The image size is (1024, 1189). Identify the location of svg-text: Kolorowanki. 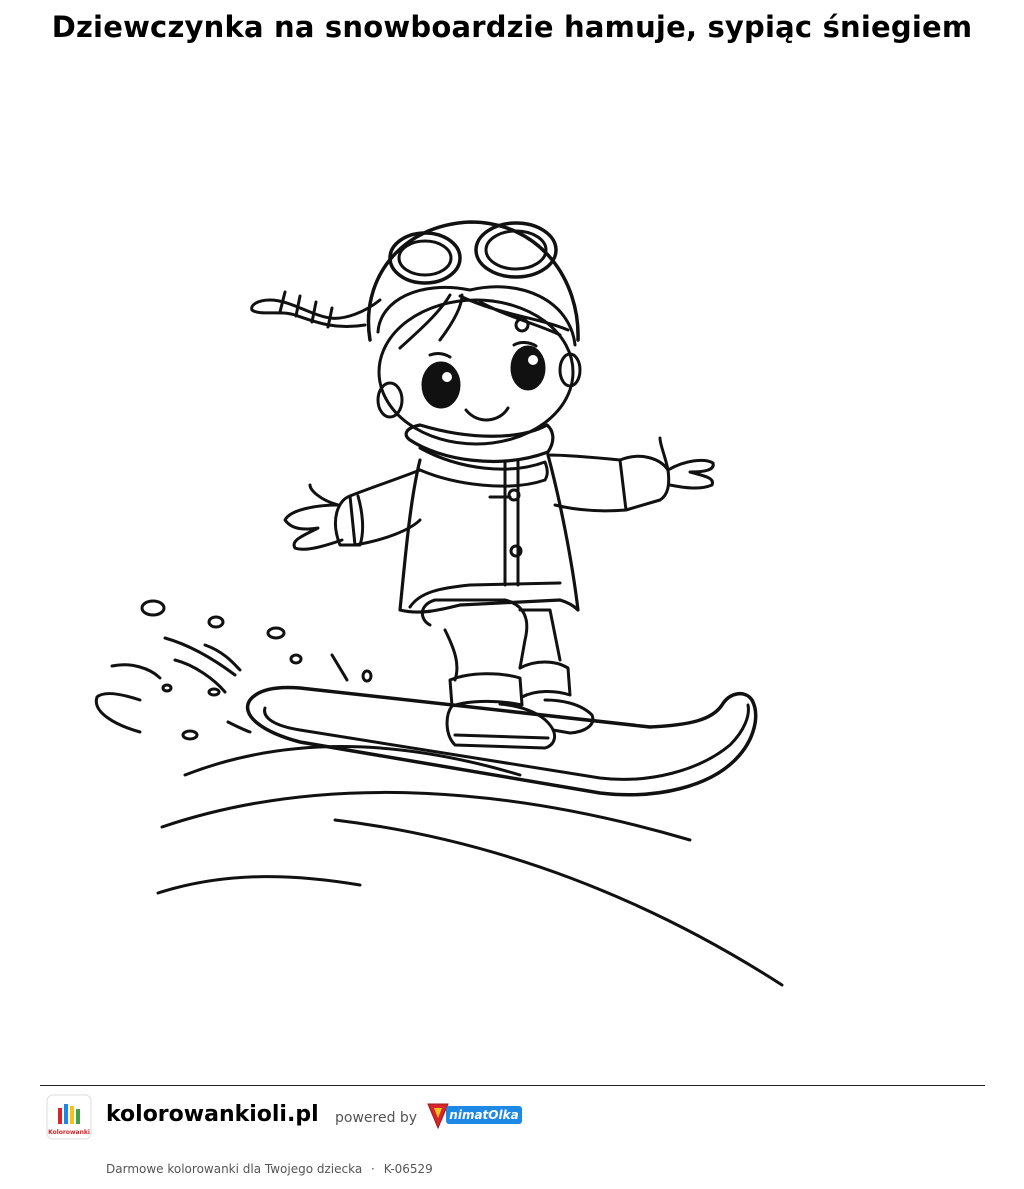
(69, 1132).